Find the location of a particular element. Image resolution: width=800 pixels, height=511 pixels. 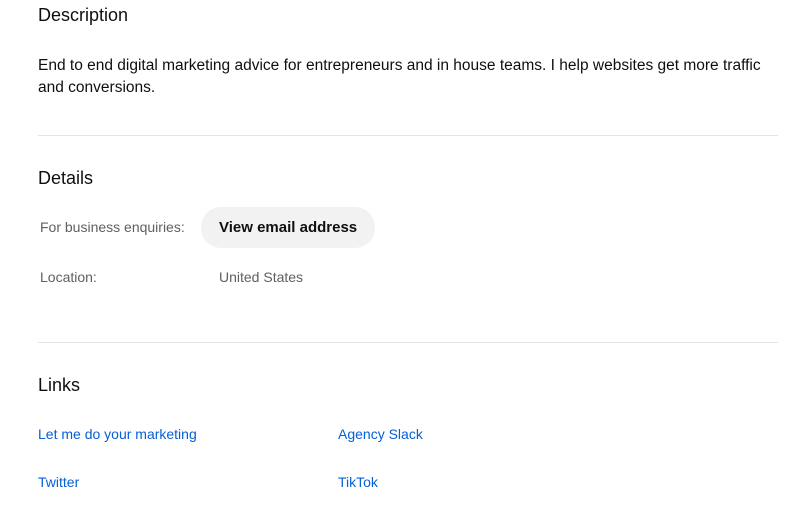

link-tiktok: TikTok is located at coordinates (358, 482).